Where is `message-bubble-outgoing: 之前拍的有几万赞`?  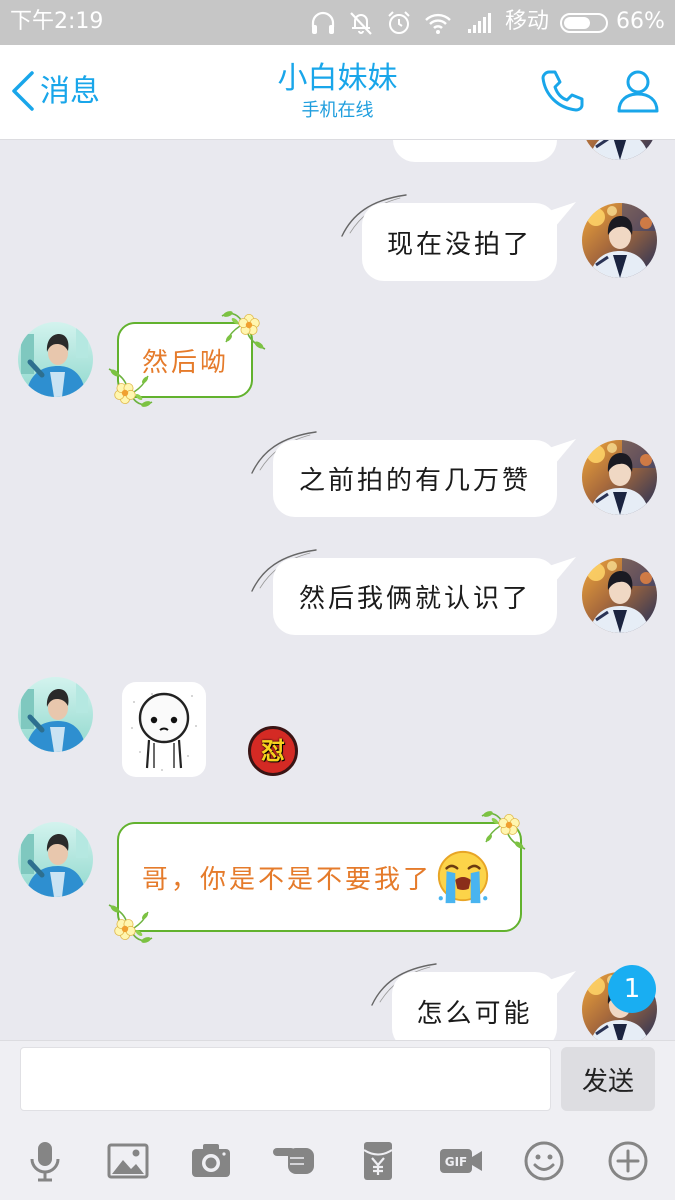 message-bubble-outgoing: 之前拍的有几万赞 is located at coordinates (415, 478).